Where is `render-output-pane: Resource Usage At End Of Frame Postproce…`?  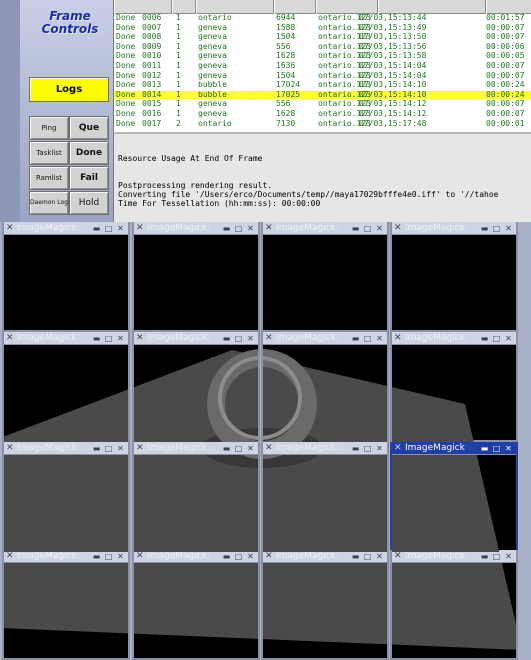 render-output-pane: Resource Usage At End Of Frame Postproce… is located at coordinates (322, 177).